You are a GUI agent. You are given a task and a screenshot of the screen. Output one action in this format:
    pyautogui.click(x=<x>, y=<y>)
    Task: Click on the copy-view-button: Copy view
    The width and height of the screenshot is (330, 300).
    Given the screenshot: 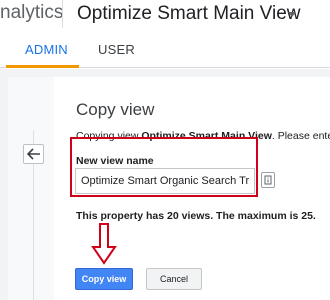 What is the action you would take?
    pyautogui.click(x=104, y=279)
    